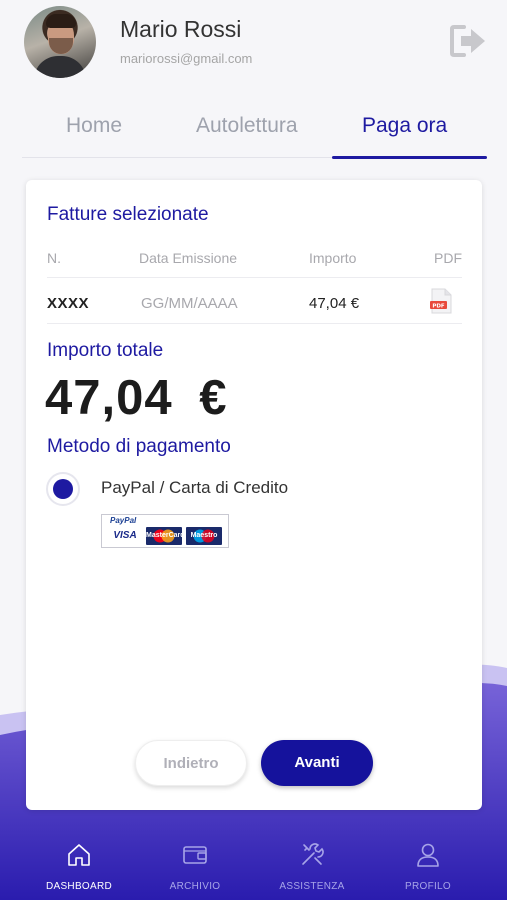 The width and height of the screenshot is (507, 900). What do you see at coordinates (254, 301) in the screenshot?
I see `table-row: XXXX GG/MM/AAAA 47,04 € PDF` at bounding box center [254, 301].